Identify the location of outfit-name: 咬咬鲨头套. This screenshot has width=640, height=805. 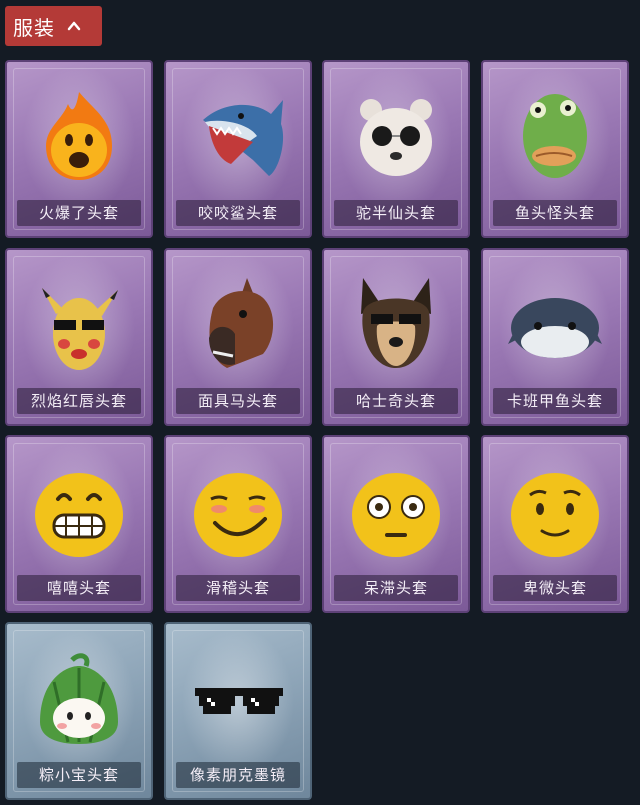
(238, 213).